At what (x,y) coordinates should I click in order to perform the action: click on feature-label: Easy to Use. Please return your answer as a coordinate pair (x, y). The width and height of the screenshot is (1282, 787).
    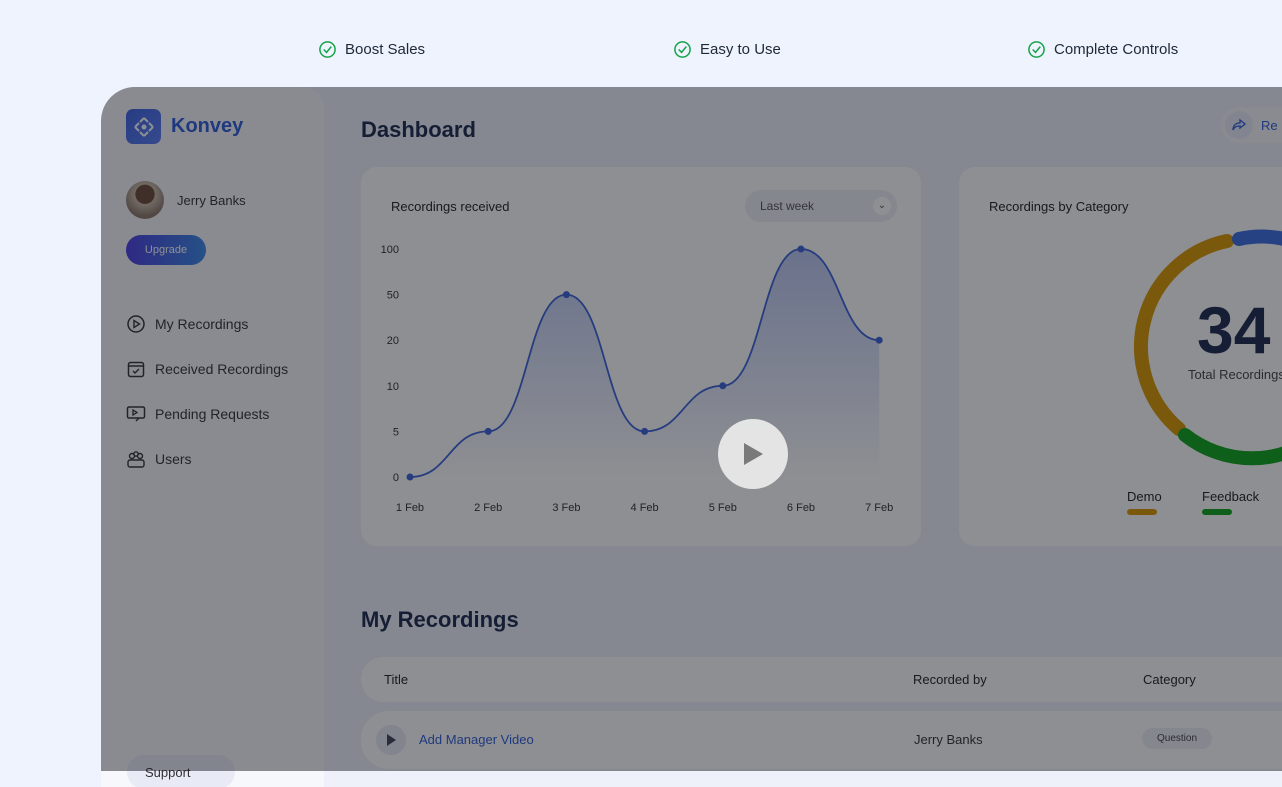
    Looking at the image, I should click on (740, 49).